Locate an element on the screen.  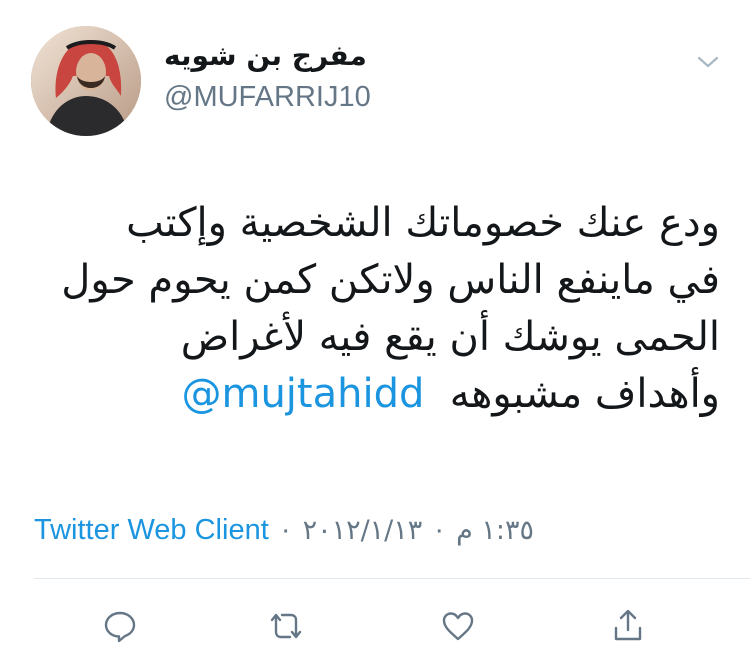
mention-link: @mujtahidd is located at coordinates (302, 394).